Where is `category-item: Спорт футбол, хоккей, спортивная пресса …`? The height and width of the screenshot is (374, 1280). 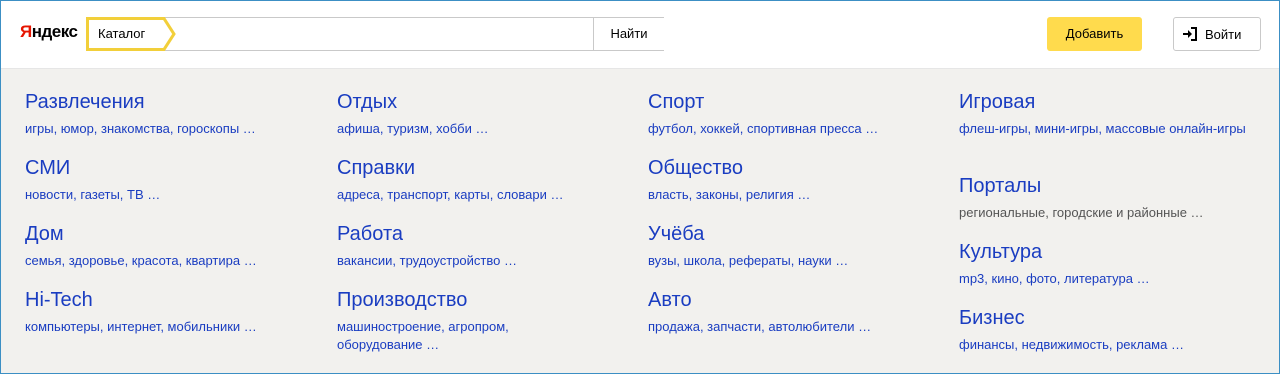
category-item: Спорт футбол, хоккей, спортивная пресса … is located at coordinates (793, 124).